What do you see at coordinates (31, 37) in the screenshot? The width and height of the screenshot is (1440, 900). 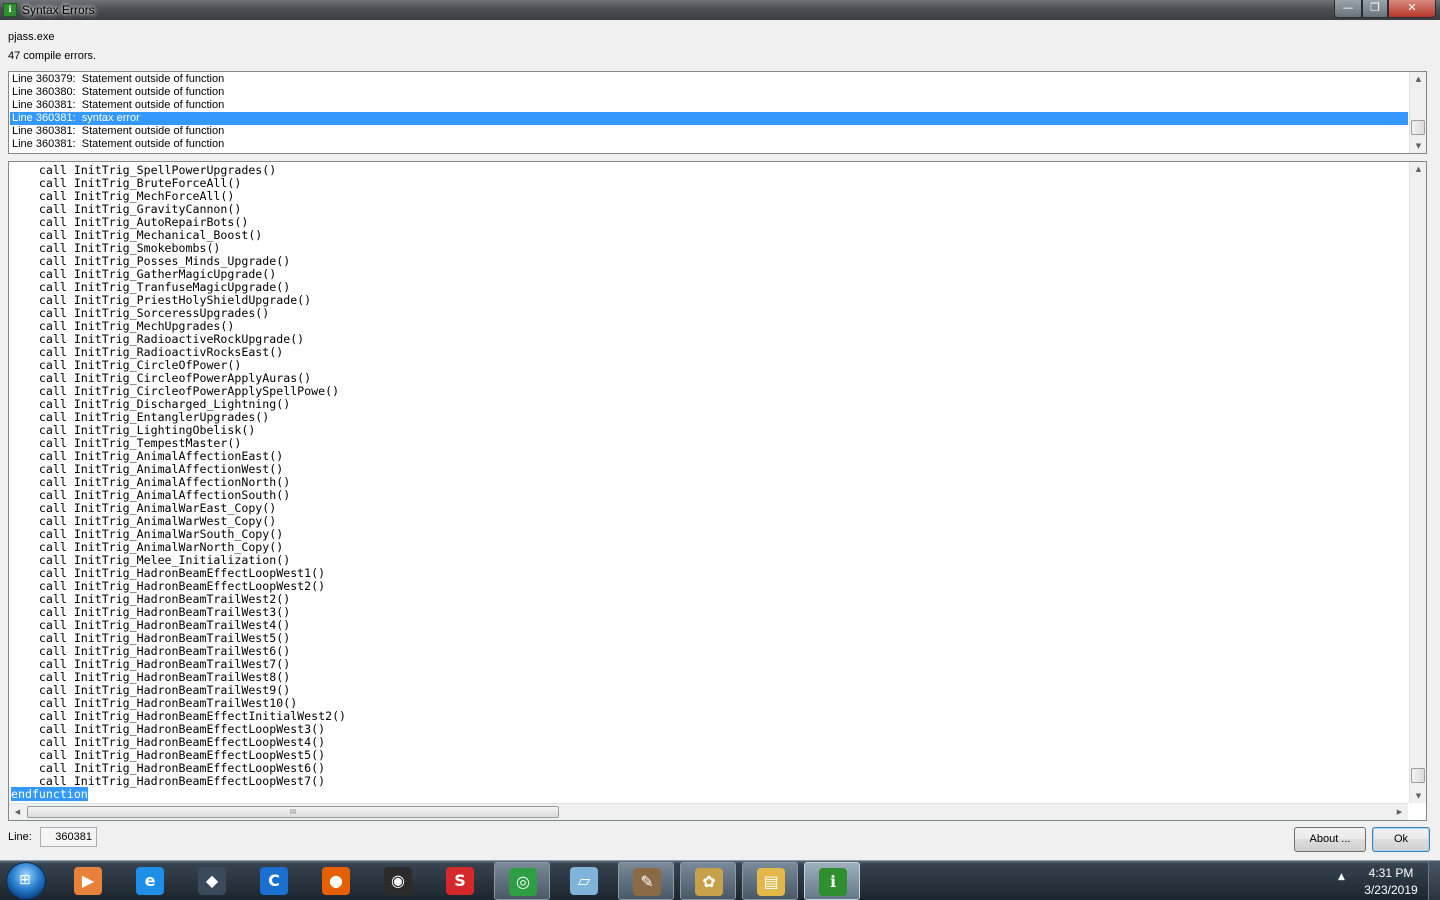 I see `exe-name-label: pjass.exe` at bounding box center [31, 37].